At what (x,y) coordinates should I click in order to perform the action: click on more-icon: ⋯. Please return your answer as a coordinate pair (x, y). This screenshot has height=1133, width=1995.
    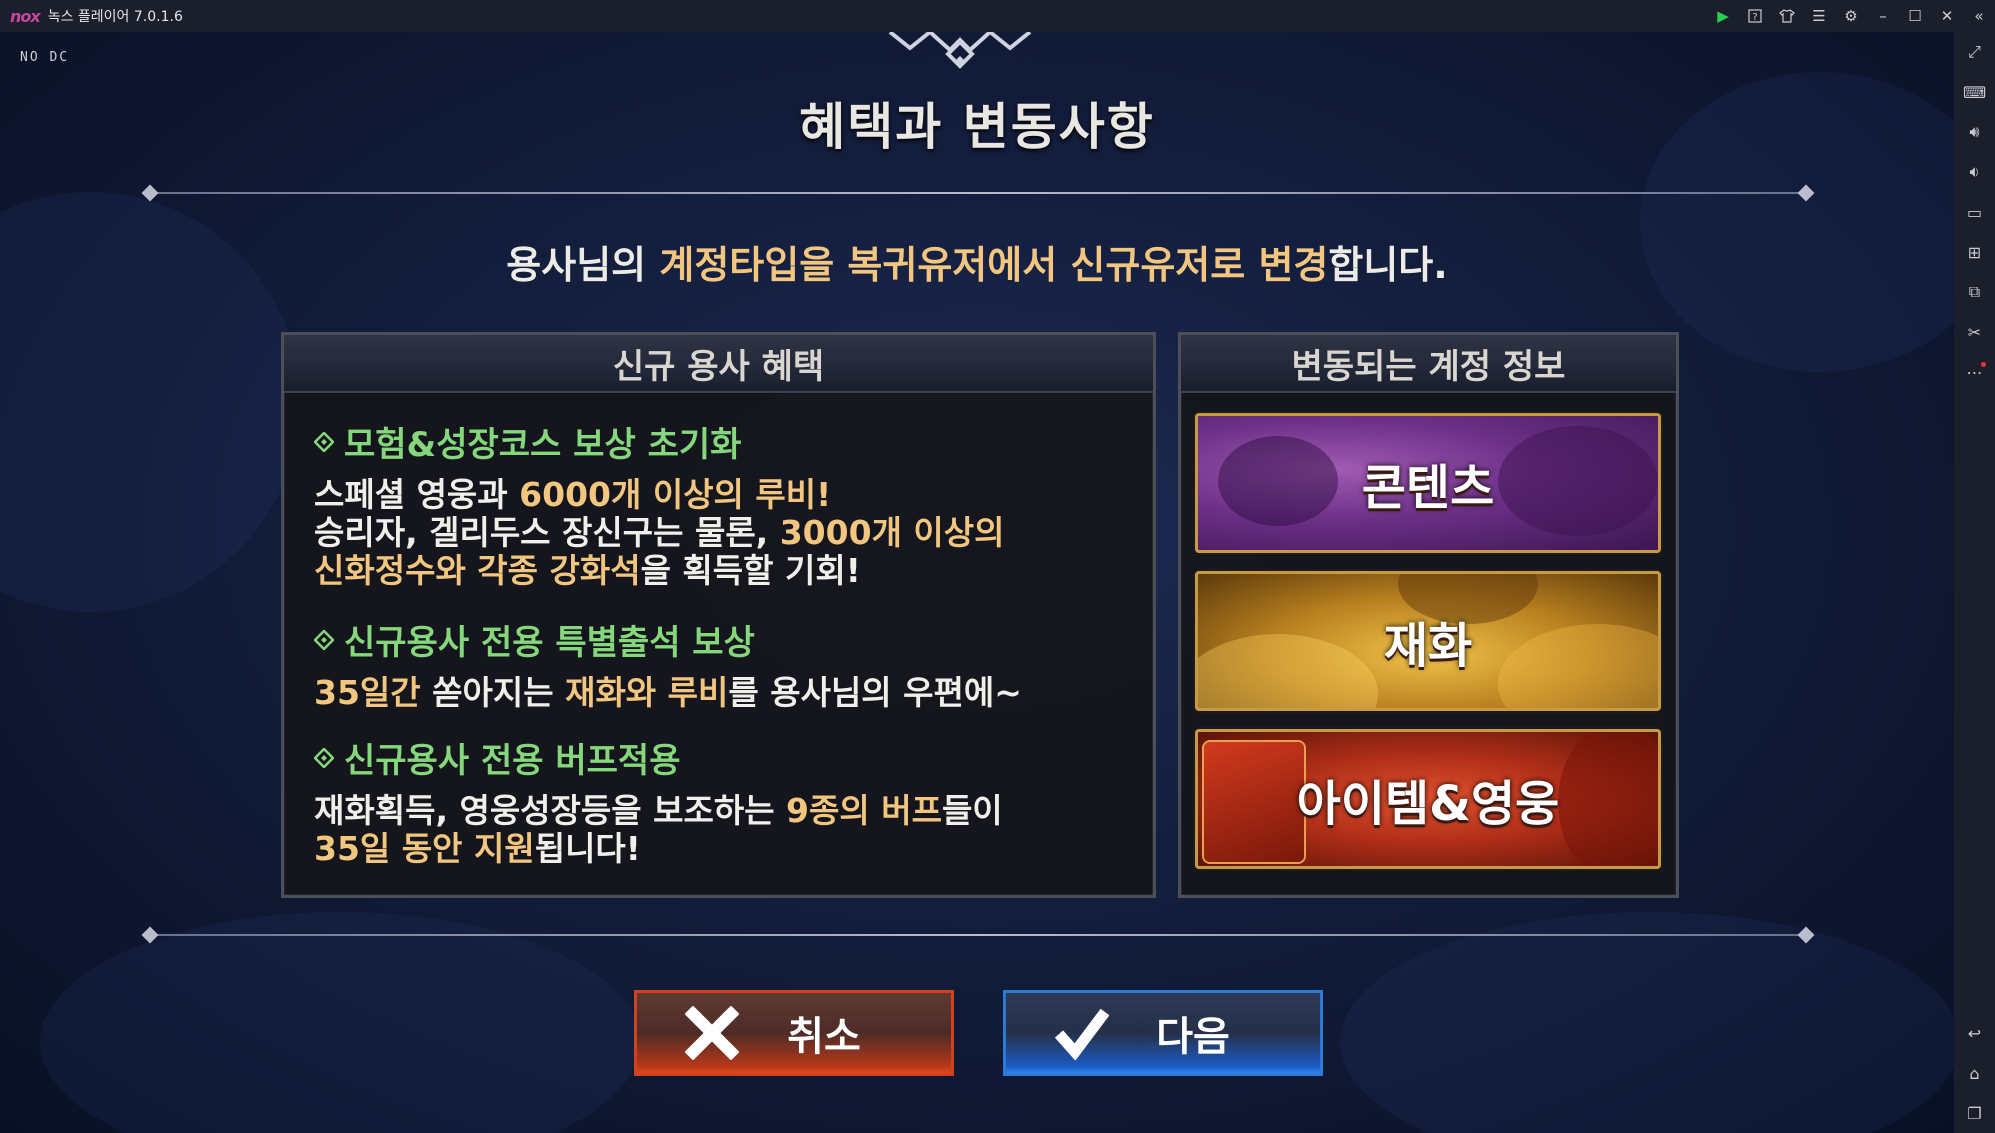
    Looking at the image, I should click on (1974, 372).